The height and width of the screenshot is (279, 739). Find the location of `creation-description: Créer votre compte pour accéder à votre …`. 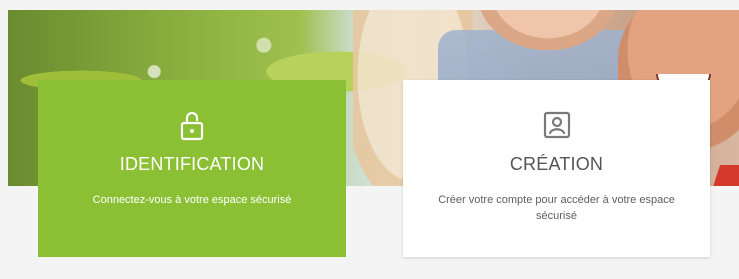

creation-description: Créer votre compte pour accéder à votre … is located at coordinates (556, 208).